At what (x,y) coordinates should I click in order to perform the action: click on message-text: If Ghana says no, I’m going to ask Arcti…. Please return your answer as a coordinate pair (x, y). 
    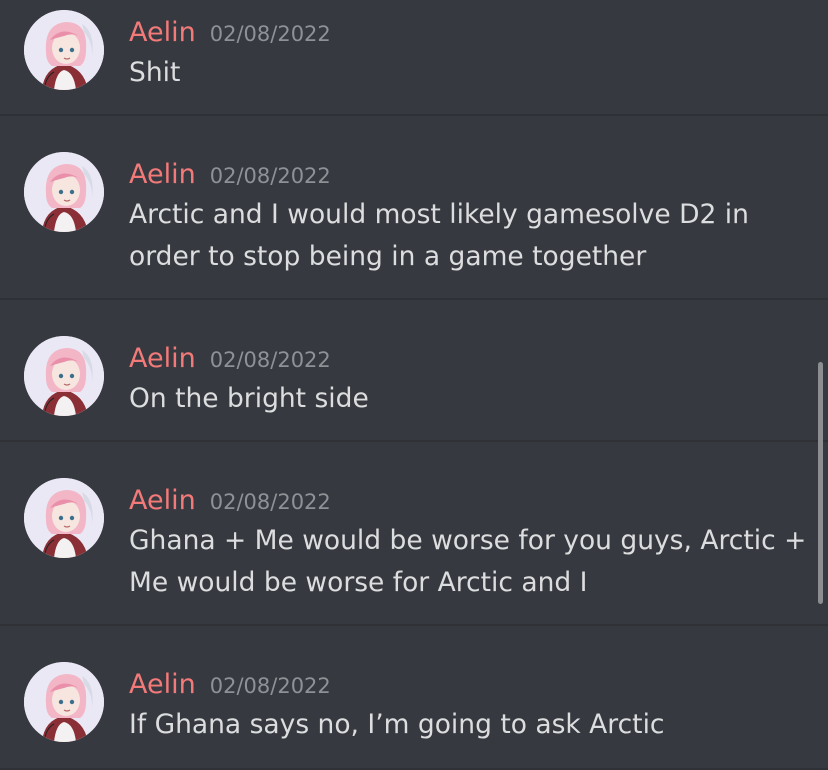
    Looking at the image, I should click on (397, 724).